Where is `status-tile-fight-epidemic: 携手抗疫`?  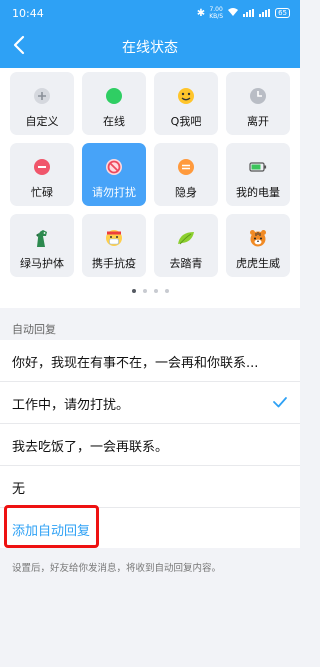 status-tile-fight-epidemic: 携手抗疫 is located at coordinates (114, 245).